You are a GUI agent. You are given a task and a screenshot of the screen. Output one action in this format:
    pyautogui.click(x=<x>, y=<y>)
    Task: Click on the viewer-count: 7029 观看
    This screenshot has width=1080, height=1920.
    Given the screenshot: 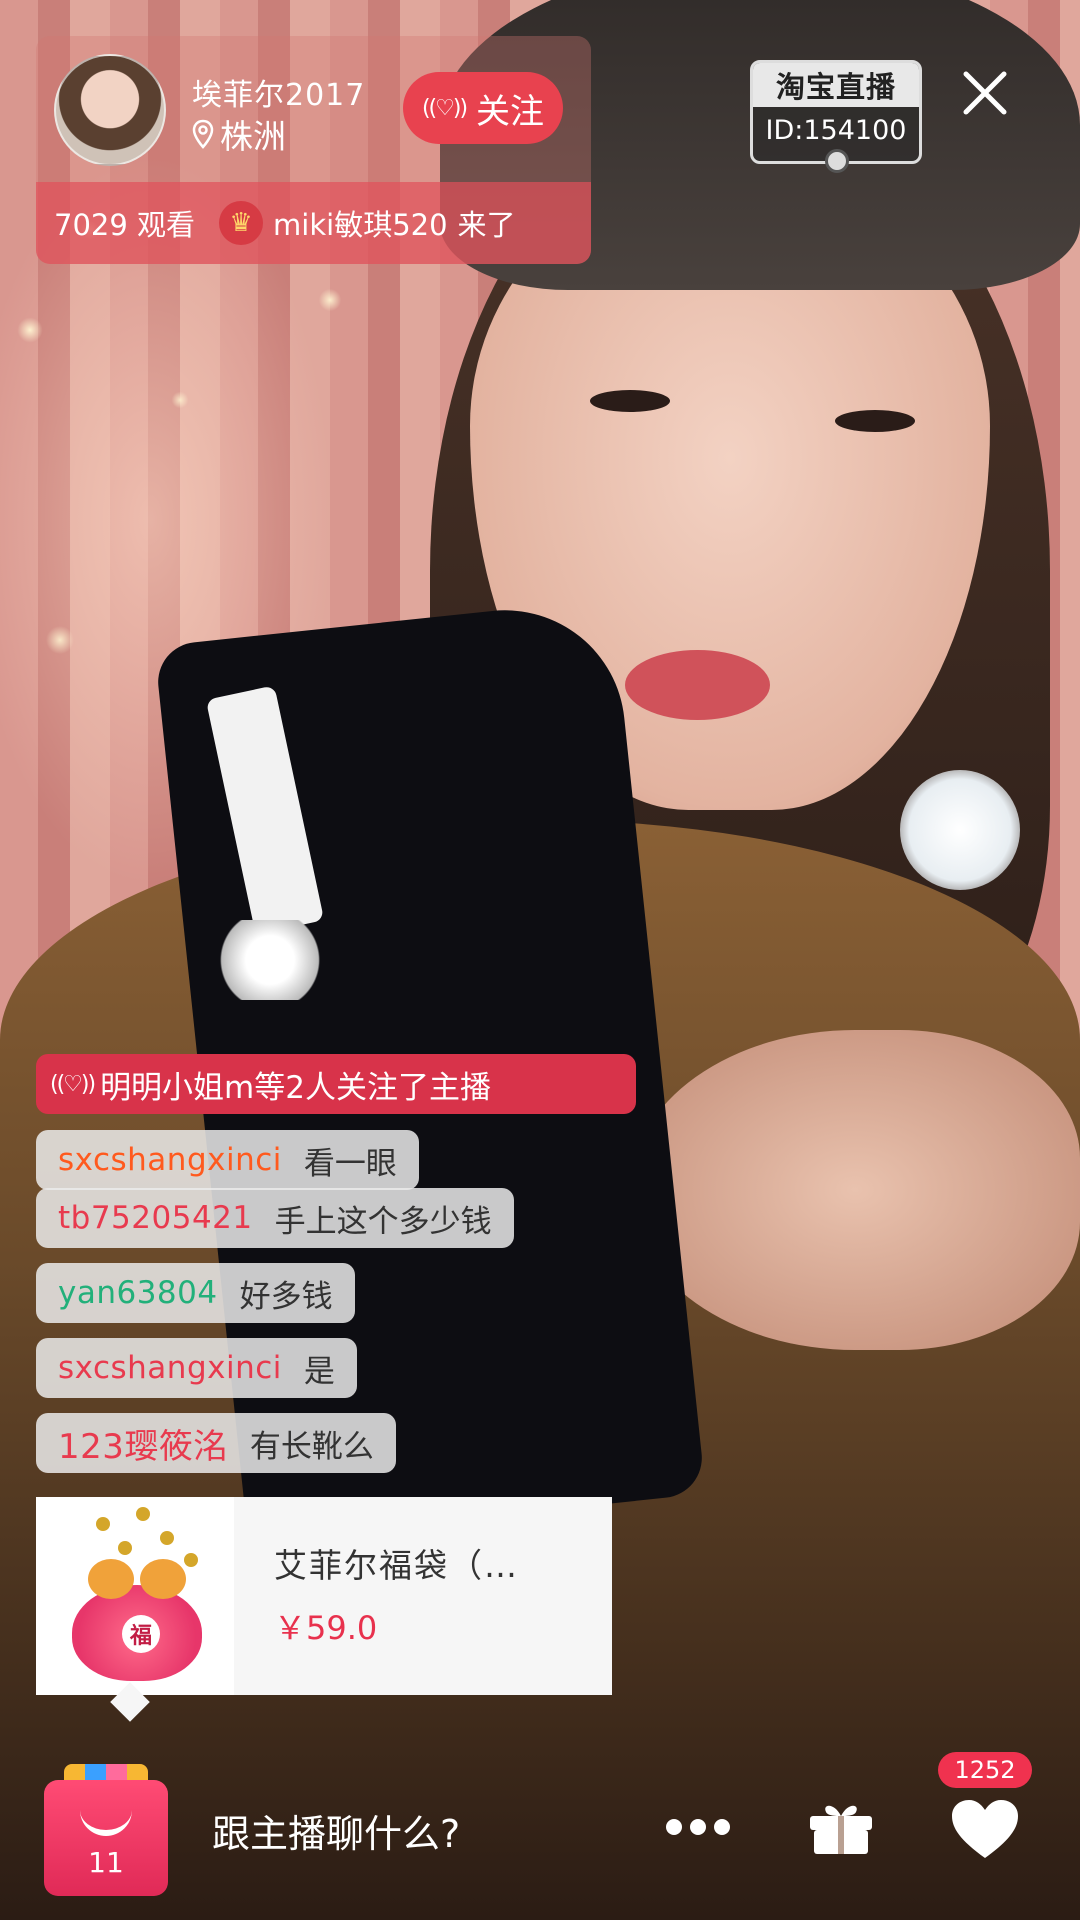 What is the action you would take?
    pyautogui.click(x=125, y=225)
    